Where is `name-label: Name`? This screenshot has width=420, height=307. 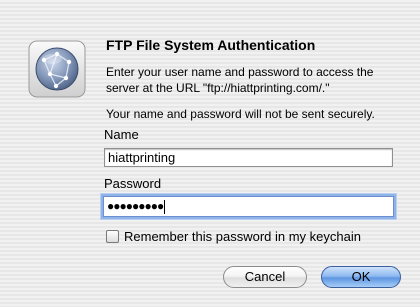 name-label: Name is located at coordinates (121, 134).